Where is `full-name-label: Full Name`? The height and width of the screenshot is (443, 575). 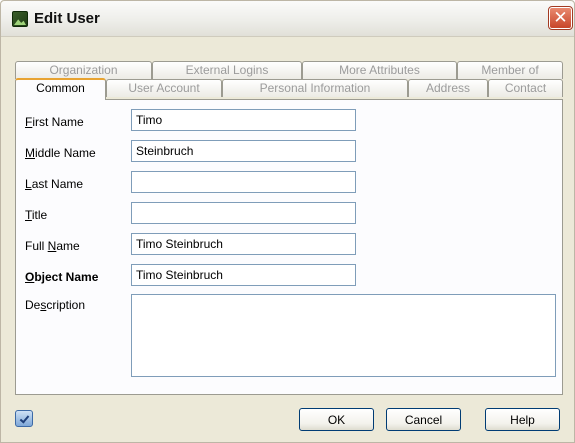
full-name-label: Full Name is located at coordinates (52, 246).